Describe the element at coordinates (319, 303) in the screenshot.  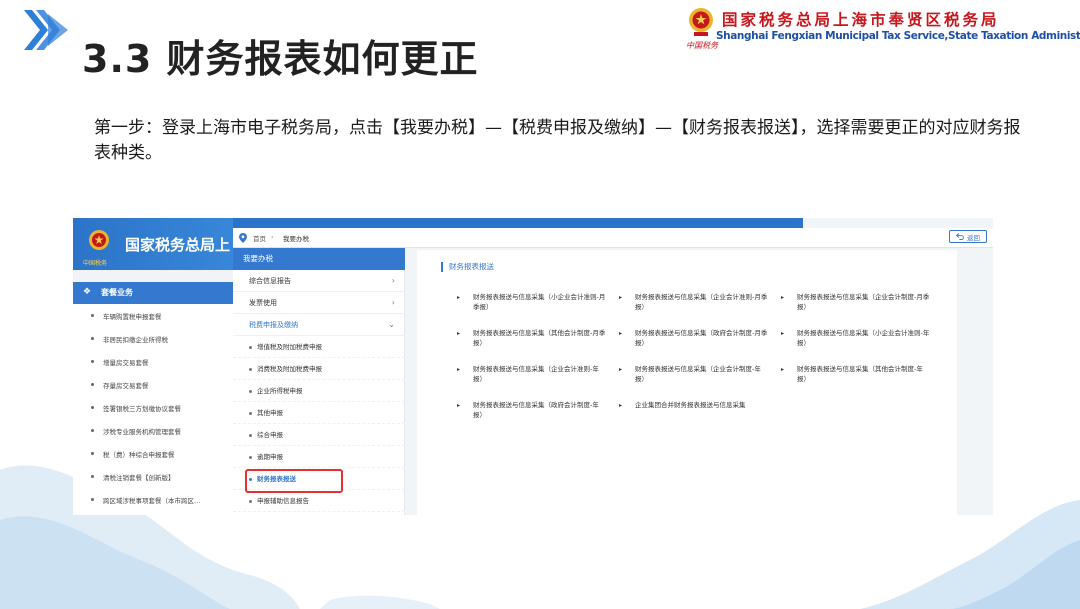
I see `menu-item-invoice: 发票使用 ›` at that location.